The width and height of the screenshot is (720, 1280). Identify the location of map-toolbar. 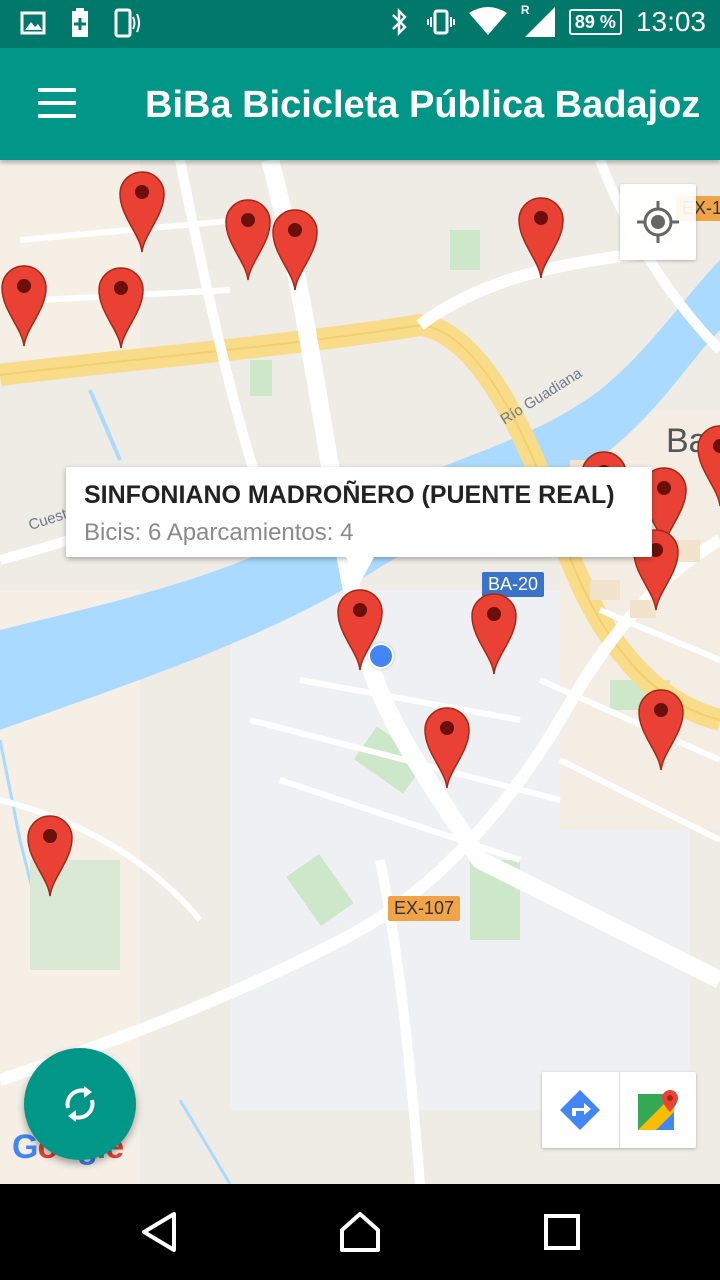
(619, 1110).